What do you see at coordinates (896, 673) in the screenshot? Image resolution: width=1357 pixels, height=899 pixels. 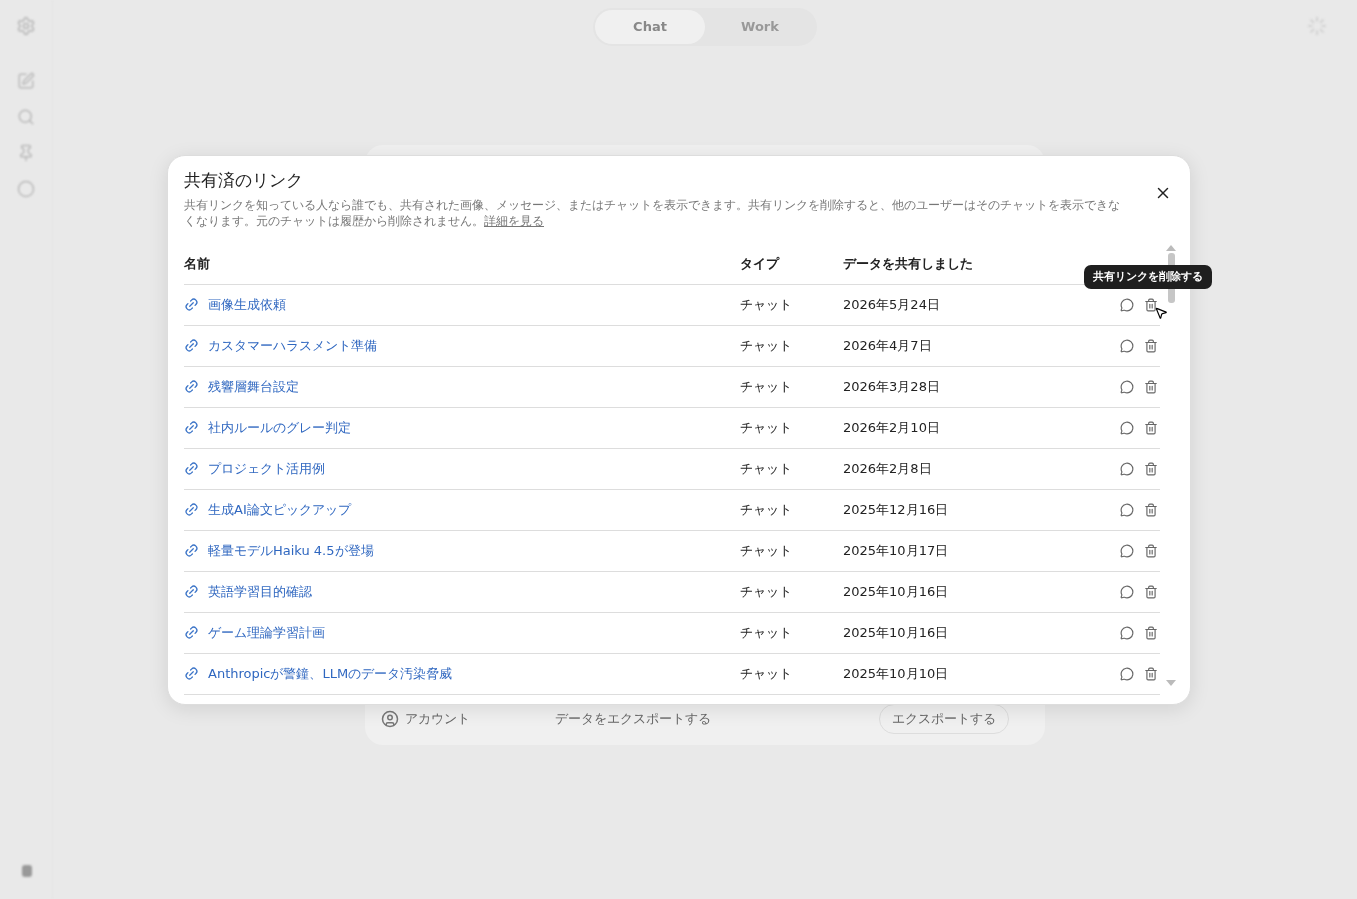 I see `date-cell-text: 2025年10月10日` at bounding box center [896, 673].